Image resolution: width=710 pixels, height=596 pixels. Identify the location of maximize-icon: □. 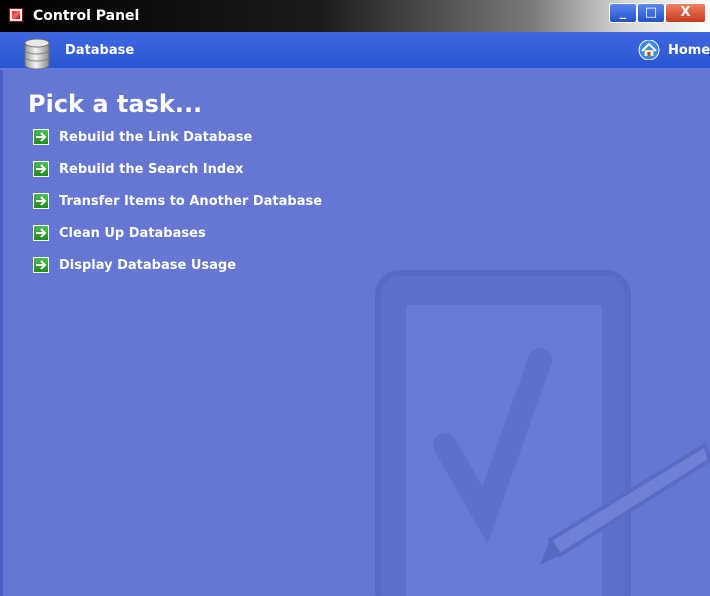
(651, 12).